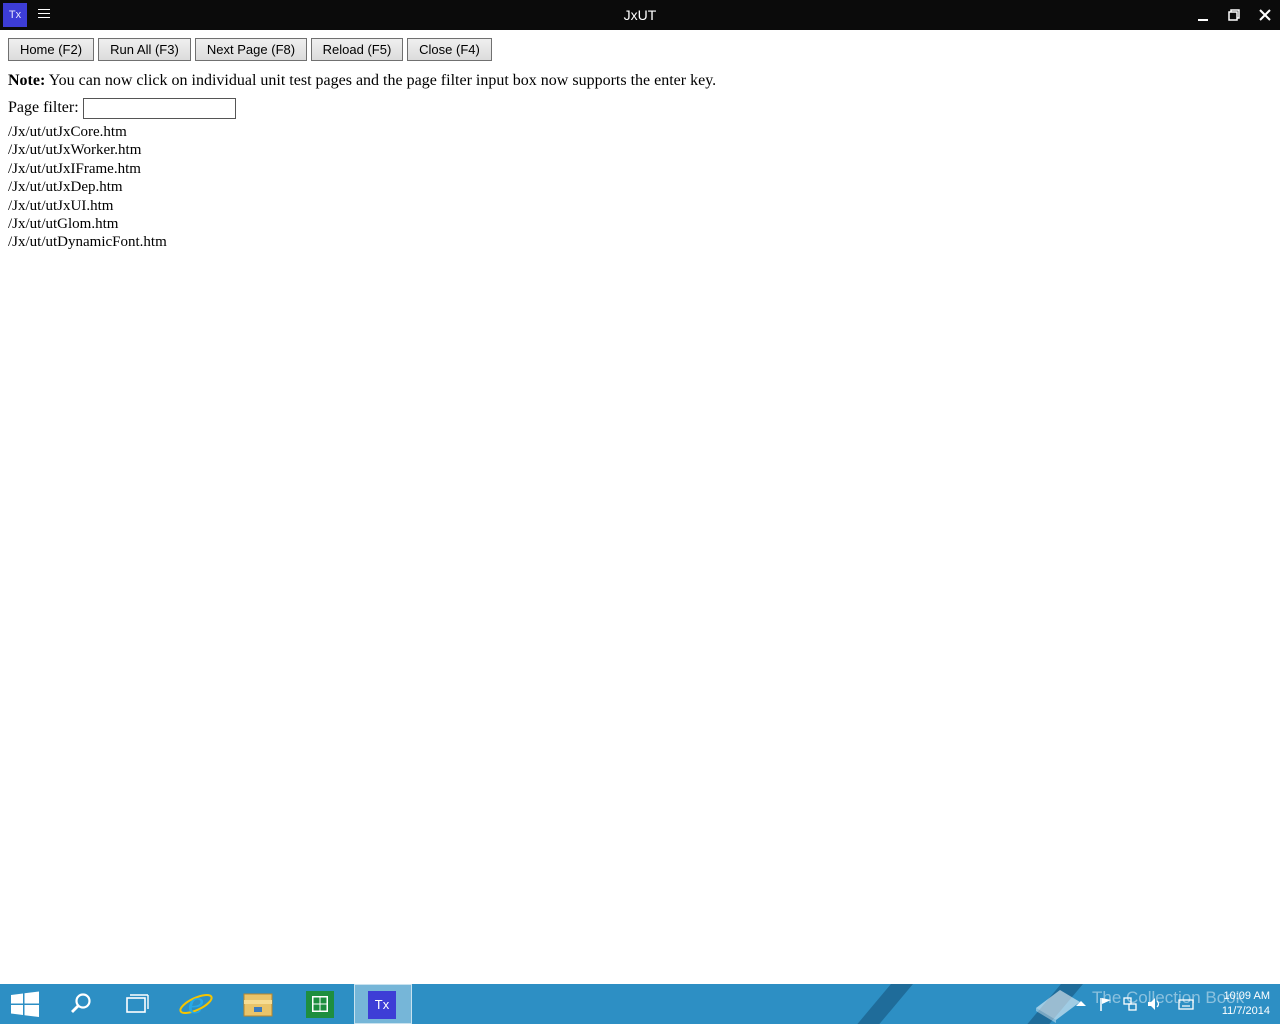 The image size is (1280, 1024). What do you see at coordinates (87, 206) in the screenshot?
I see `list-item: /Jx/ut/utJxUI.htm` at bounding box center [87, 206].